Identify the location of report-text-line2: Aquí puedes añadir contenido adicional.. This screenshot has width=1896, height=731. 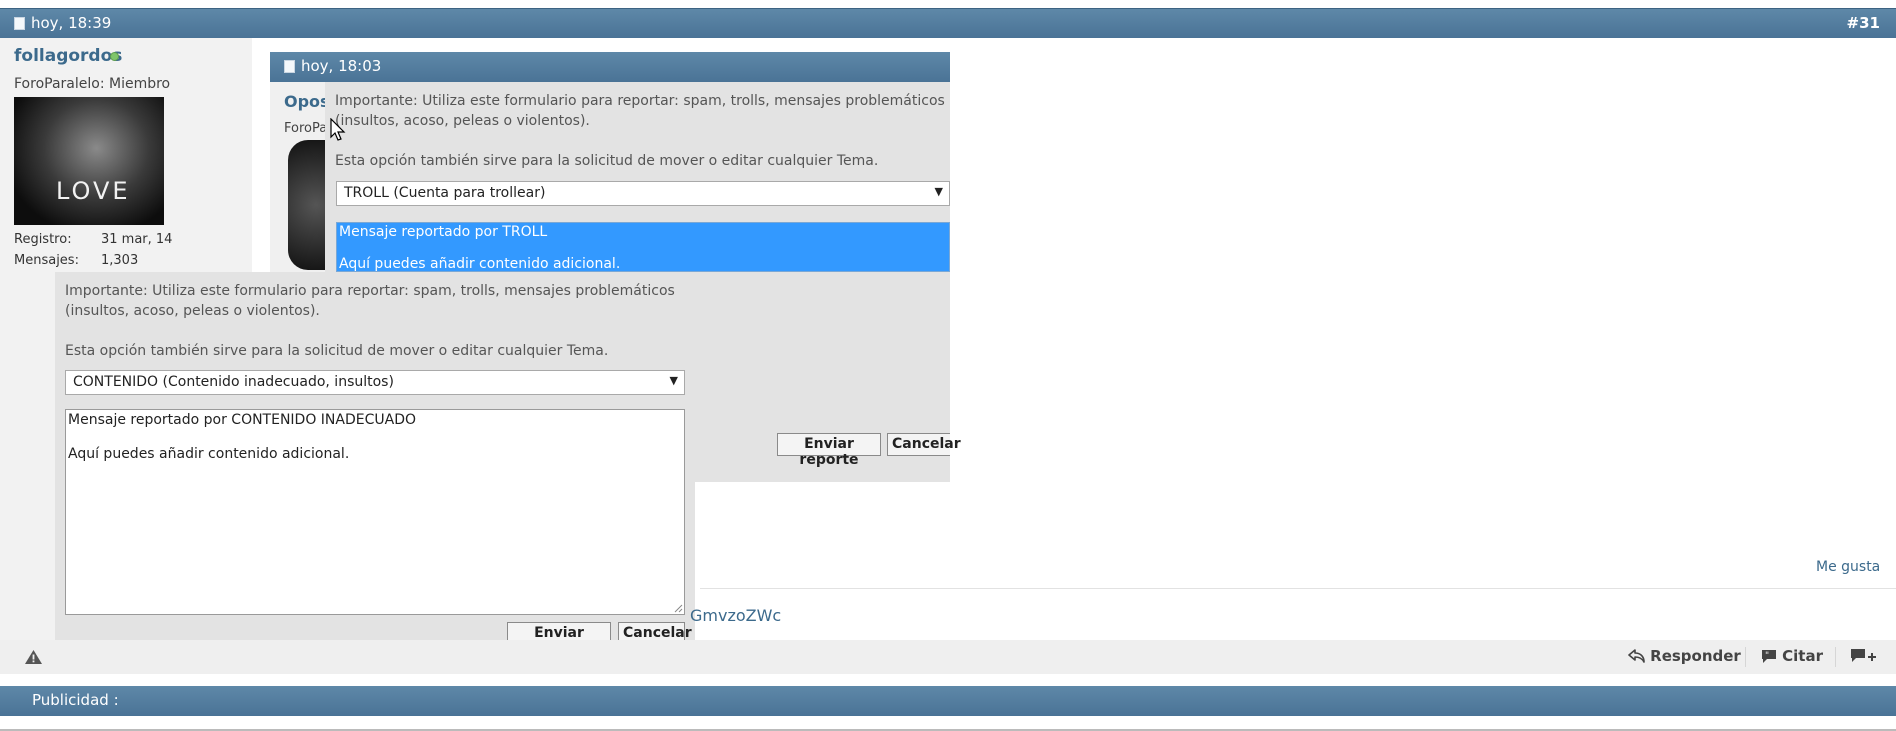
(209, 454).